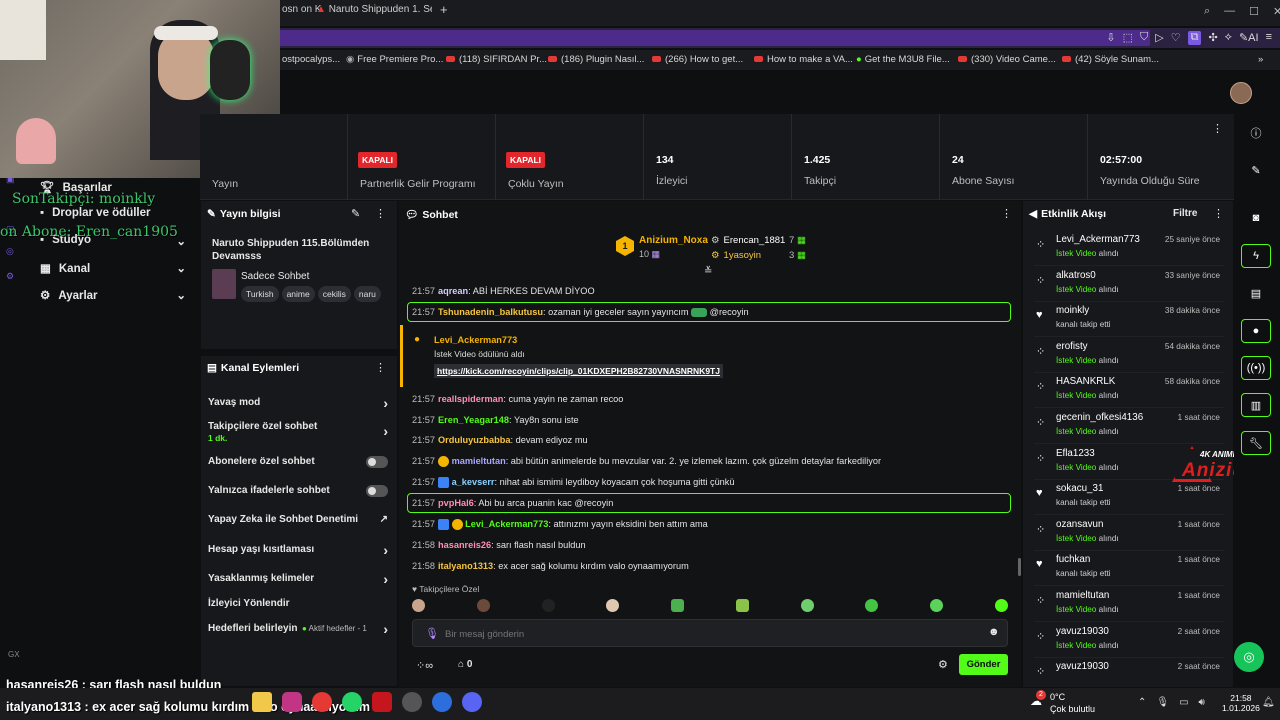 Image resolution: width=1280 pixels, height=720 pixels. What do you see at coordinates (298, 521) in the screenshot?
I see `action-ai-moderation: Yapay Zeka ile Sohbet Denetimi ↗` at bounding box center [298, 521].